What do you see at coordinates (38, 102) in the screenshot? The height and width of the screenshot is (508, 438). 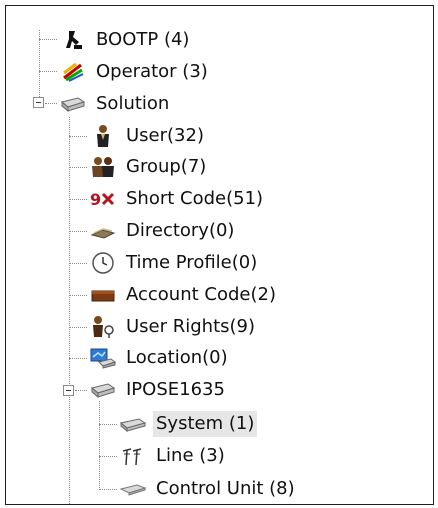 I see `collapse-solution-toggle` at bounding box center [38, 102].